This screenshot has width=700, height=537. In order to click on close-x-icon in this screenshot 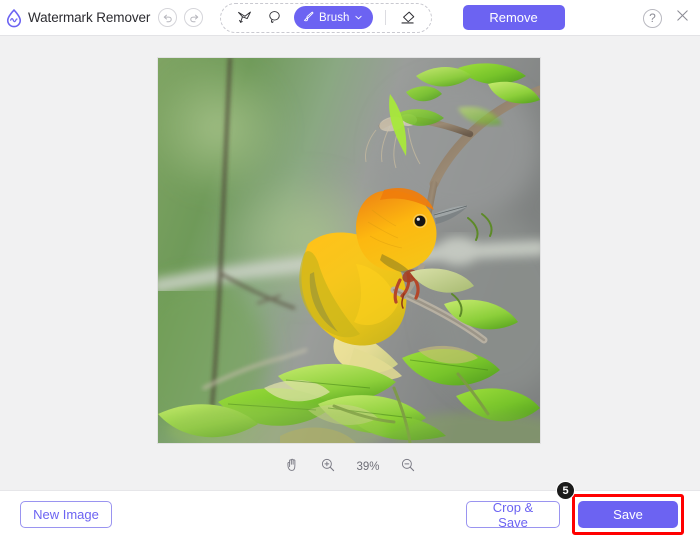, I will do `click(682, 18)`.